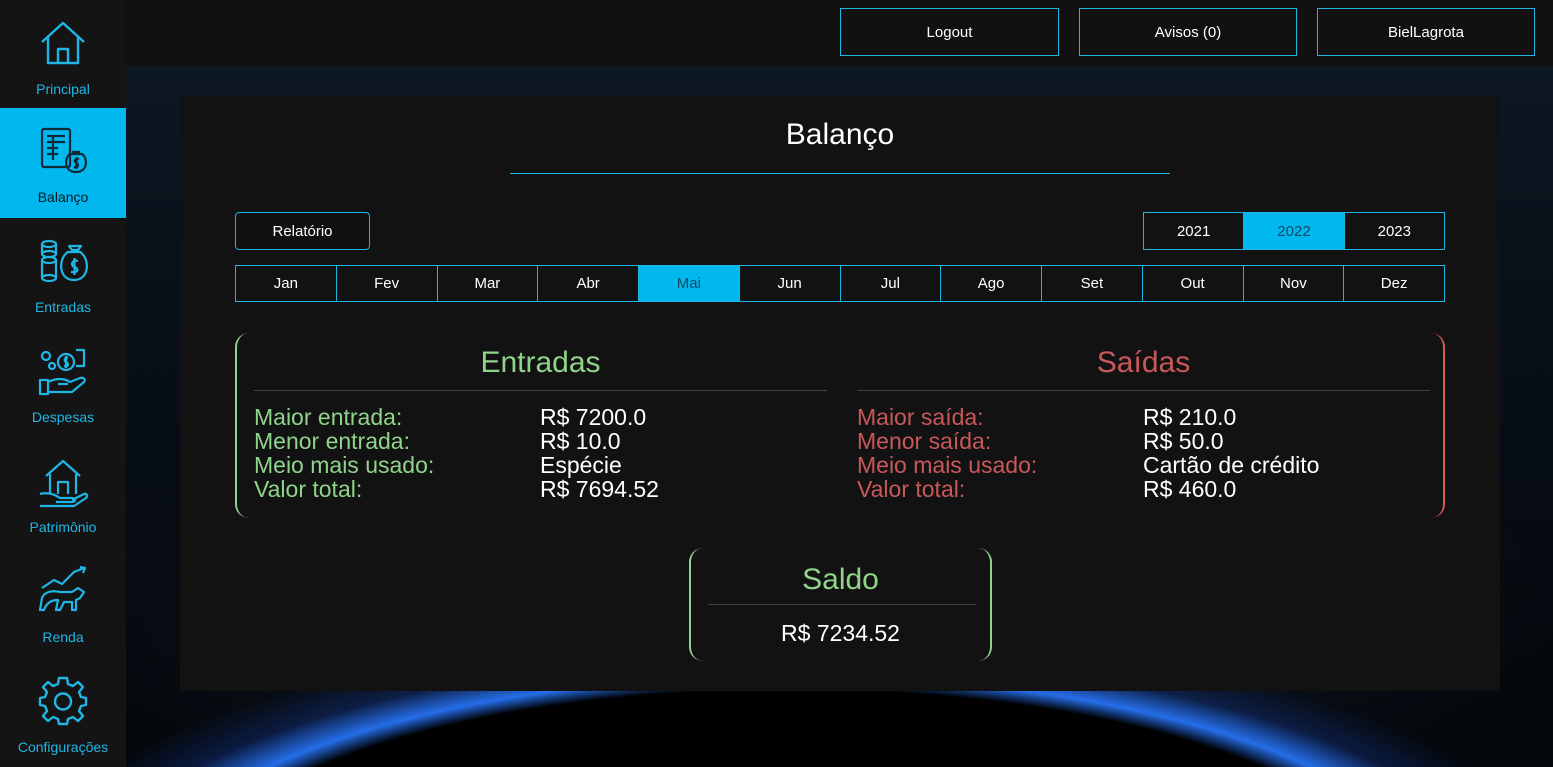 The width and height of the screenshot is (1553, 767). I want to click on income-row-label: Meio mais usado:, so click(344, 465).